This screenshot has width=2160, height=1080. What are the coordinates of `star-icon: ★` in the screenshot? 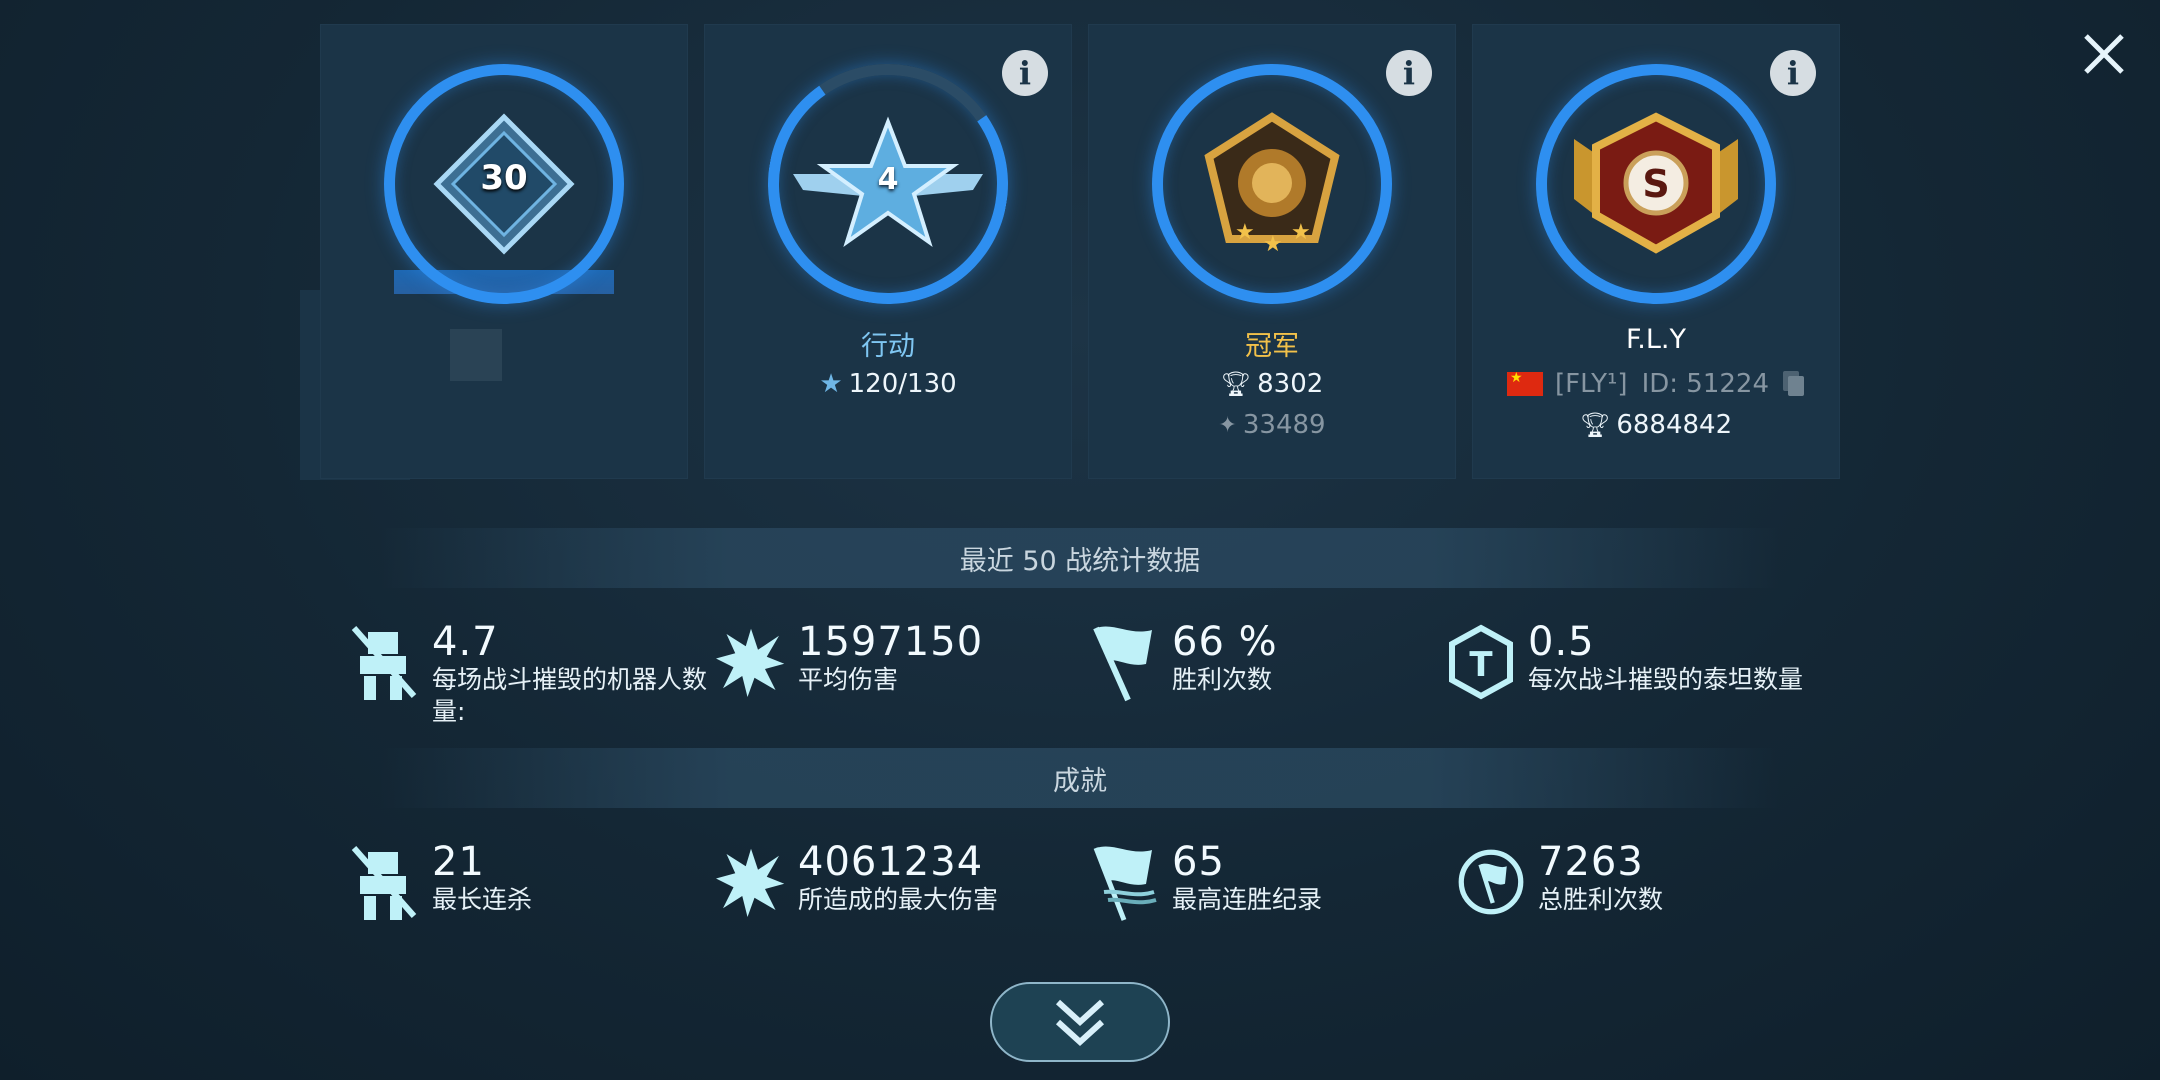 It's located at (831, 384).